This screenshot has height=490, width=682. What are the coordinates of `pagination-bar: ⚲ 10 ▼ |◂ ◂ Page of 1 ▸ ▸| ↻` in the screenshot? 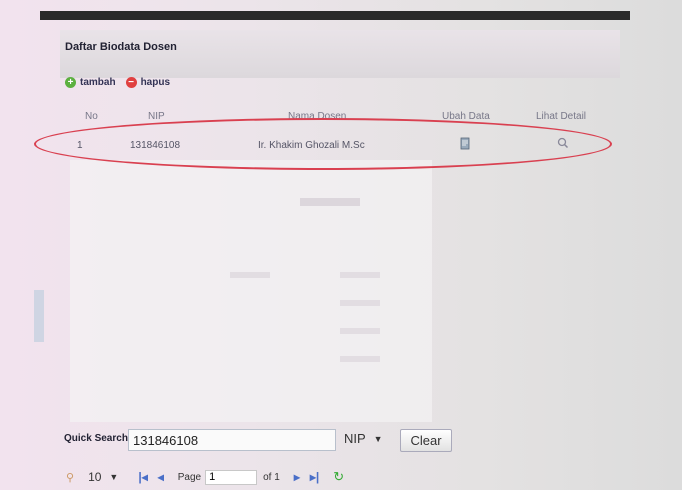 It's located at (205, 477).